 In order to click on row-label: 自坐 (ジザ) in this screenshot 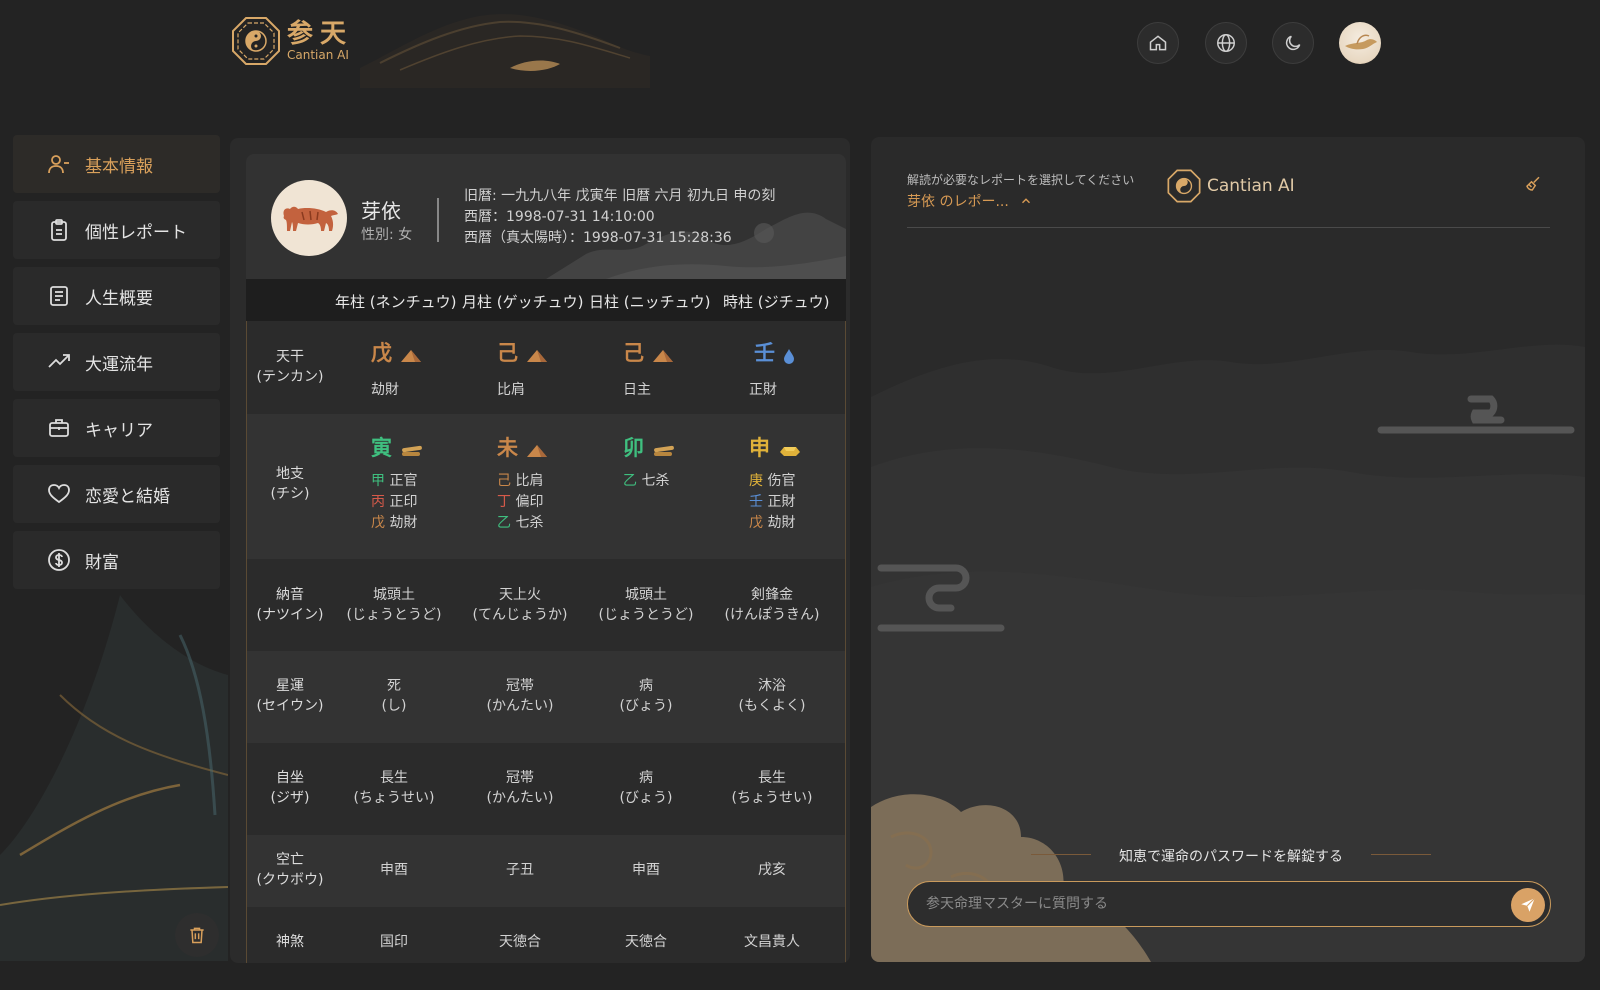, I will do `click(290, 788)`.